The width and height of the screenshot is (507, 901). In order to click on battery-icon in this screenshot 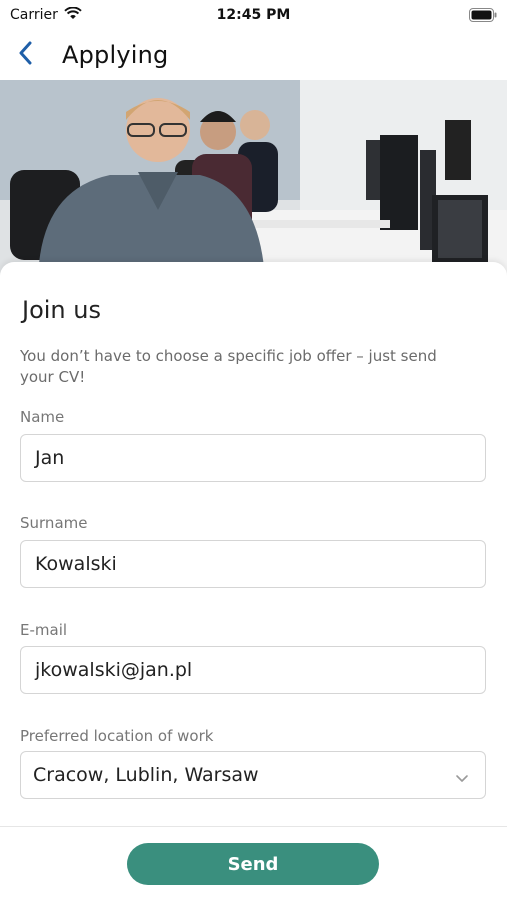, I will do `click(483, 15)`.